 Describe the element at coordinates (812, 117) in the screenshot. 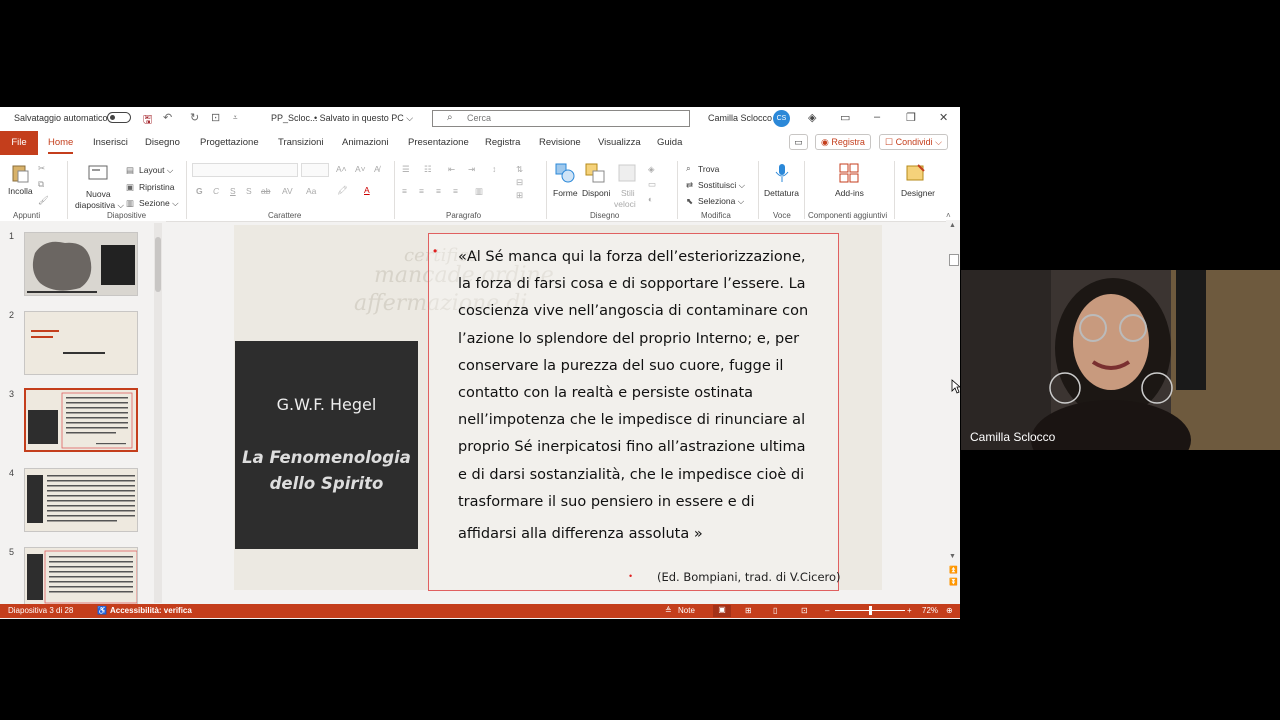

I see `diamond-icon: ◈` at that location.